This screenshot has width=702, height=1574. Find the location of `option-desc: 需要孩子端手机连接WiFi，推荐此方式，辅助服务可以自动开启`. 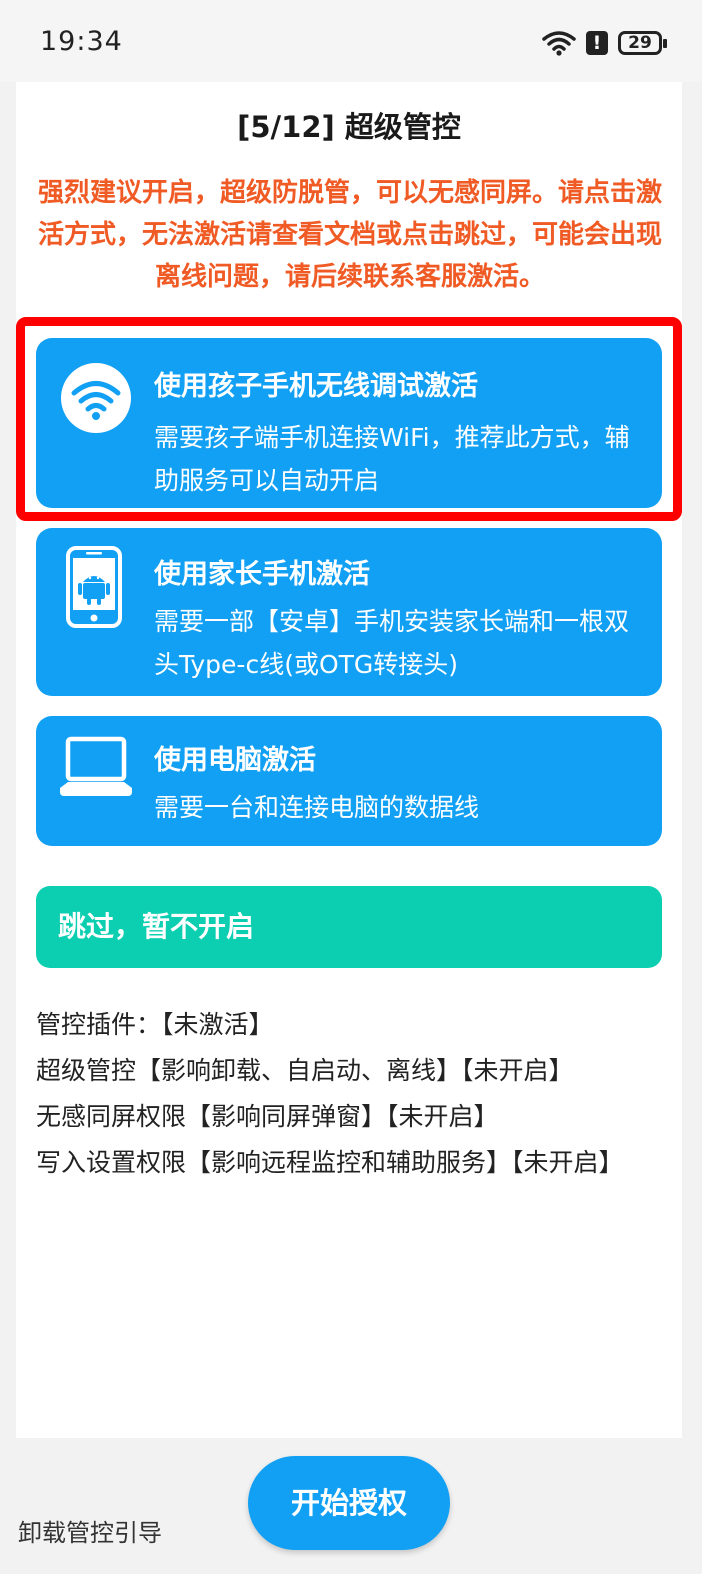

option-desc: 需要孩子端手机连接WiFi，推荐此方式，辅助服务可以自动开启 is located at coordinates (392, 459).